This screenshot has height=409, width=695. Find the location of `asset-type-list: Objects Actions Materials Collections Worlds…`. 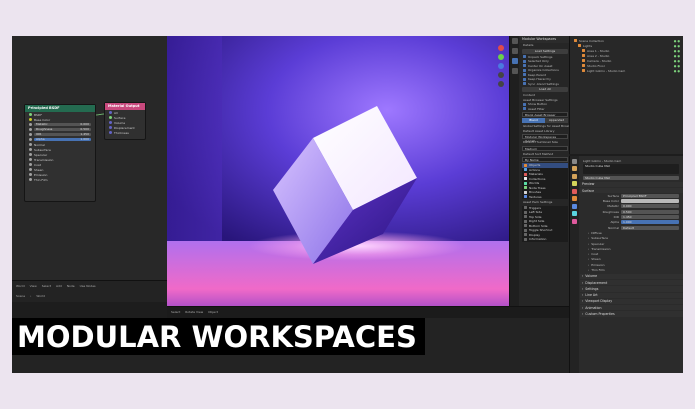

asset-type-list: Objects Actions Materials Collections Worlds… is located at coordinates (545, 181).